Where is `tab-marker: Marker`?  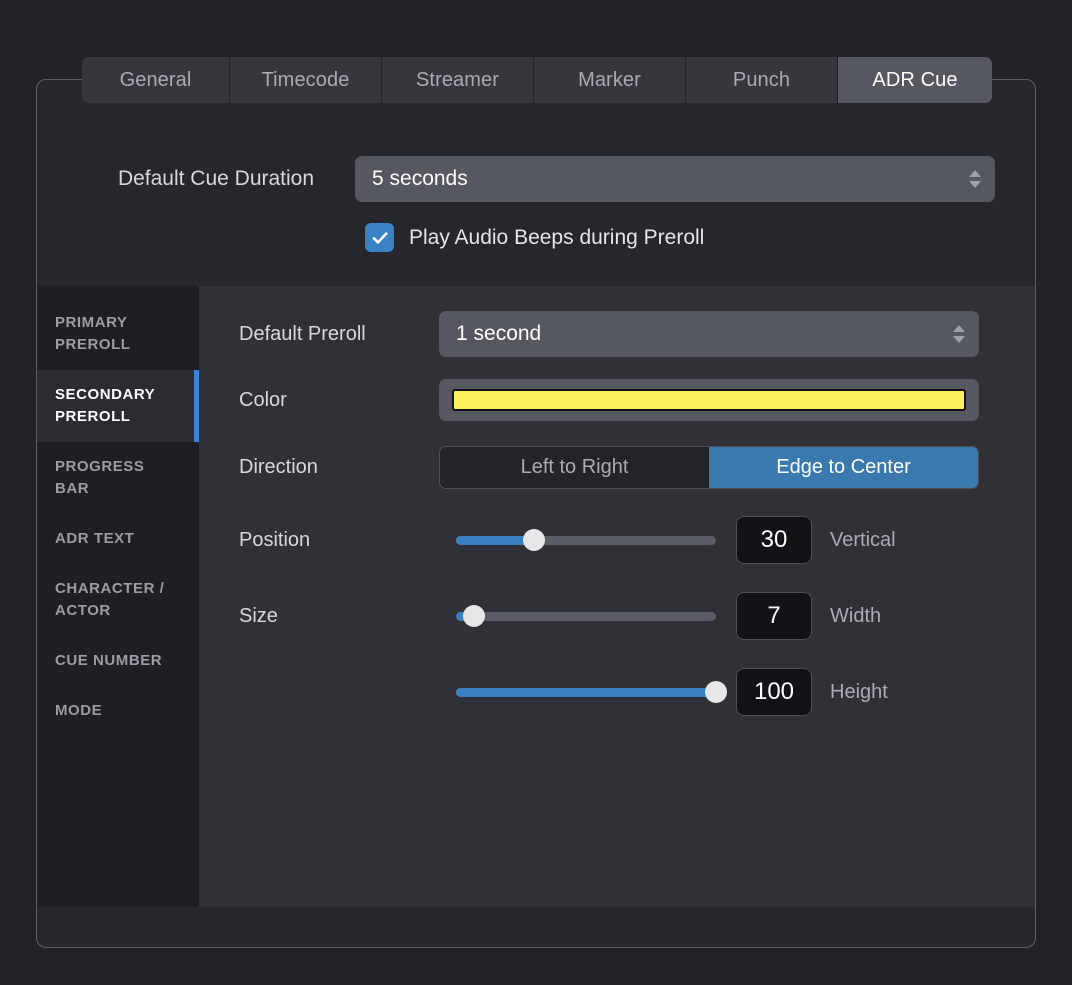 tab-marker: Marker is located at coordinates (610, 80).